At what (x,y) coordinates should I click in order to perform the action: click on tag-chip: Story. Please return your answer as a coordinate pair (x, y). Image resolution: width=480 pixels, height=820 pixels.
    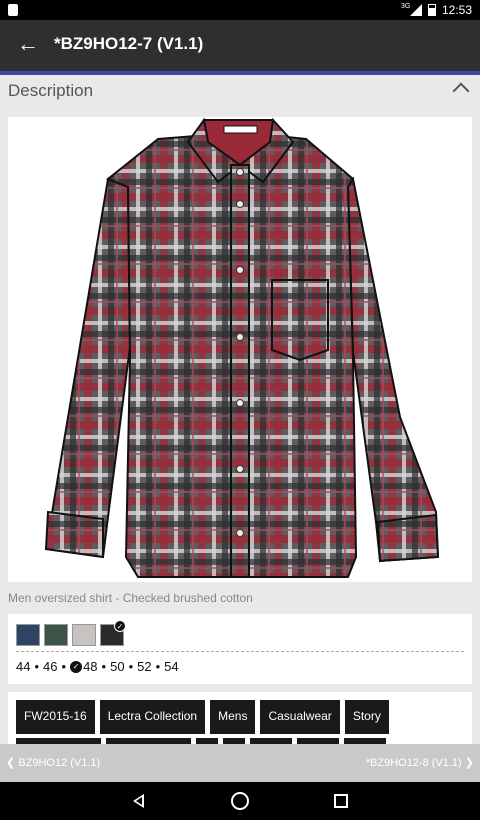
    Looking at the image, I should click on (366, 717).